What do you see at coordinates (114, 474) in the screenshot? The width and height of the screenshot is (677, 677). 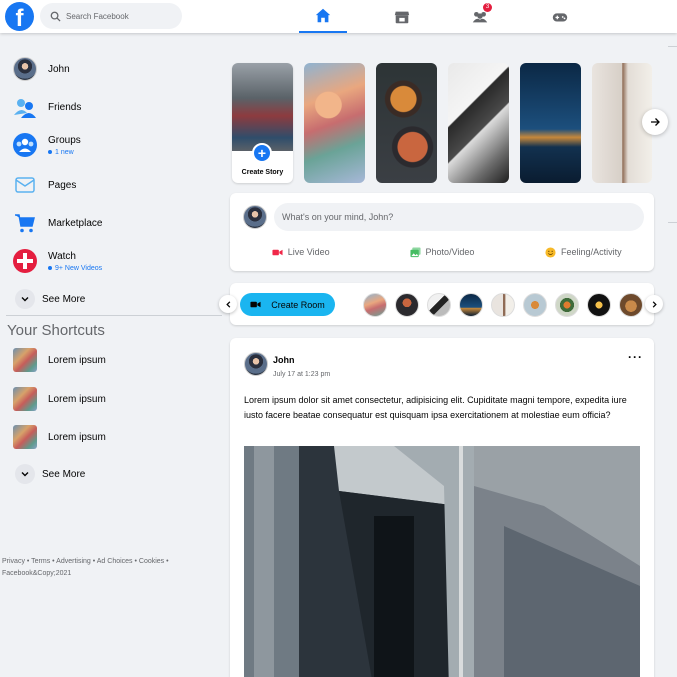 I see `shortcuts-see-more-button: See More` at bounding box center [114, 474].